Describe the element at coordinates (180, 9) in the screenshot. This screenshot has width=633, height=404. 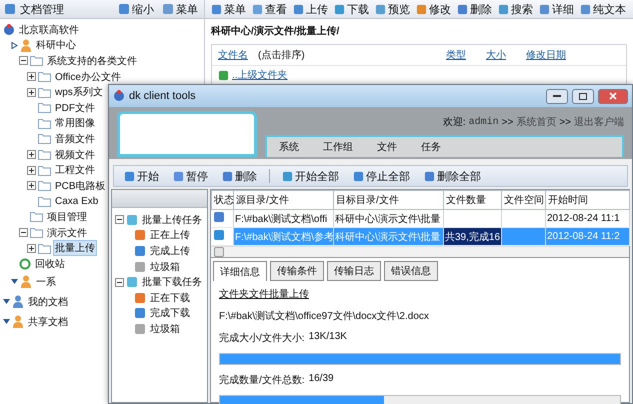
I see `header-button: 菜单` at that location.